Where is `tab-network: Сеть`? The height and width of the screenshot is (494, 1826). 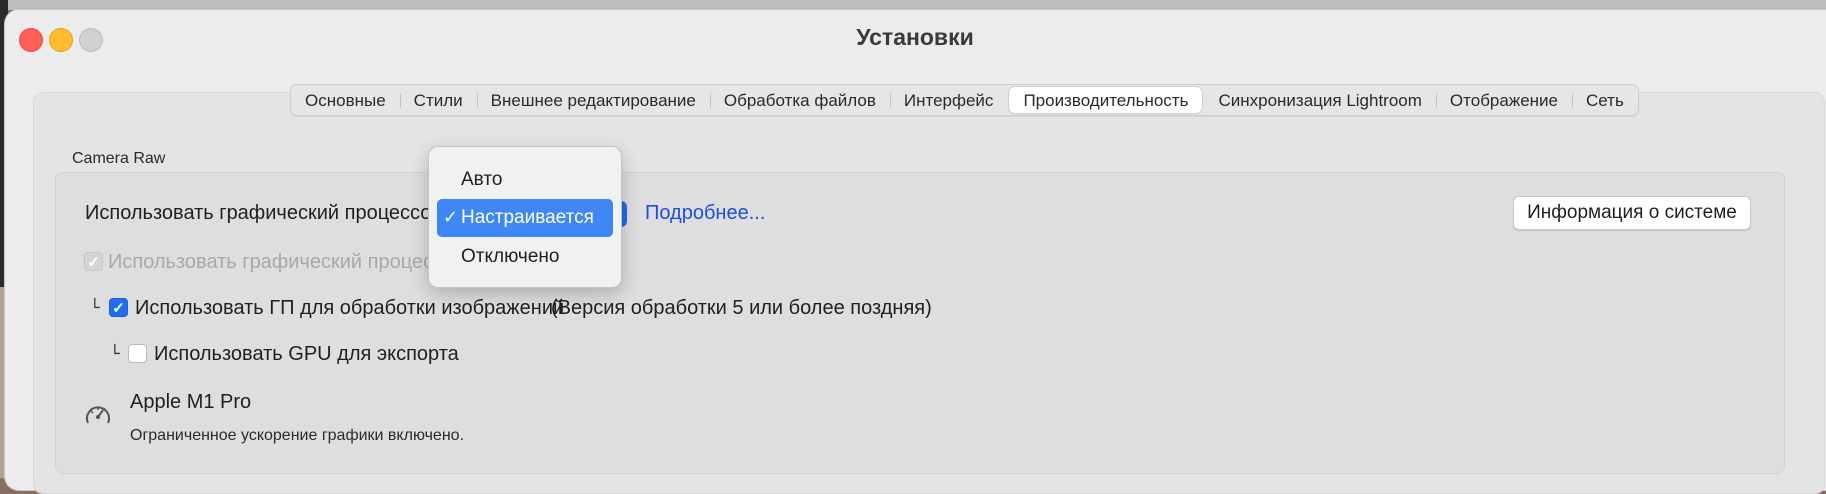 tab-network: Сеть is located at coordinates (1605, 100).